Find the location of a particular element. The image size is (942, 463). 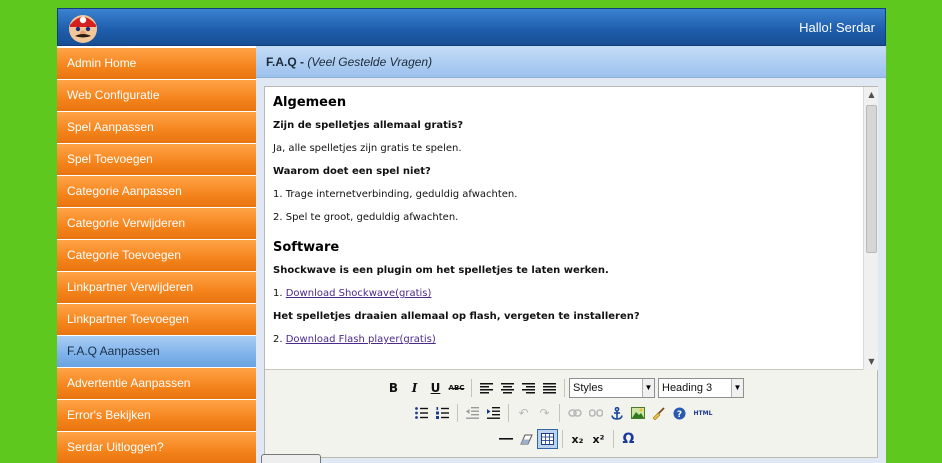

scroll-up-icon: ▲ is located at coordinates (871, 95).